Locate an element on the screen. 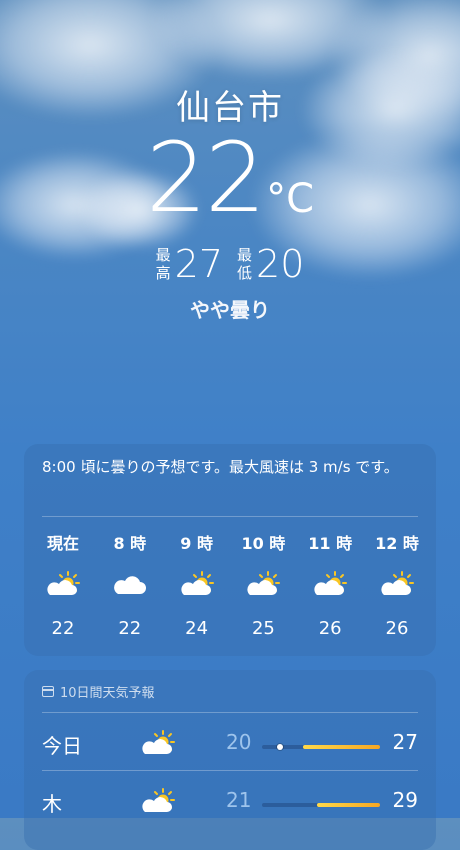 The image size is (460, 850). day-row-thursday: 木 21 29 is located at coordinates (230, 803).